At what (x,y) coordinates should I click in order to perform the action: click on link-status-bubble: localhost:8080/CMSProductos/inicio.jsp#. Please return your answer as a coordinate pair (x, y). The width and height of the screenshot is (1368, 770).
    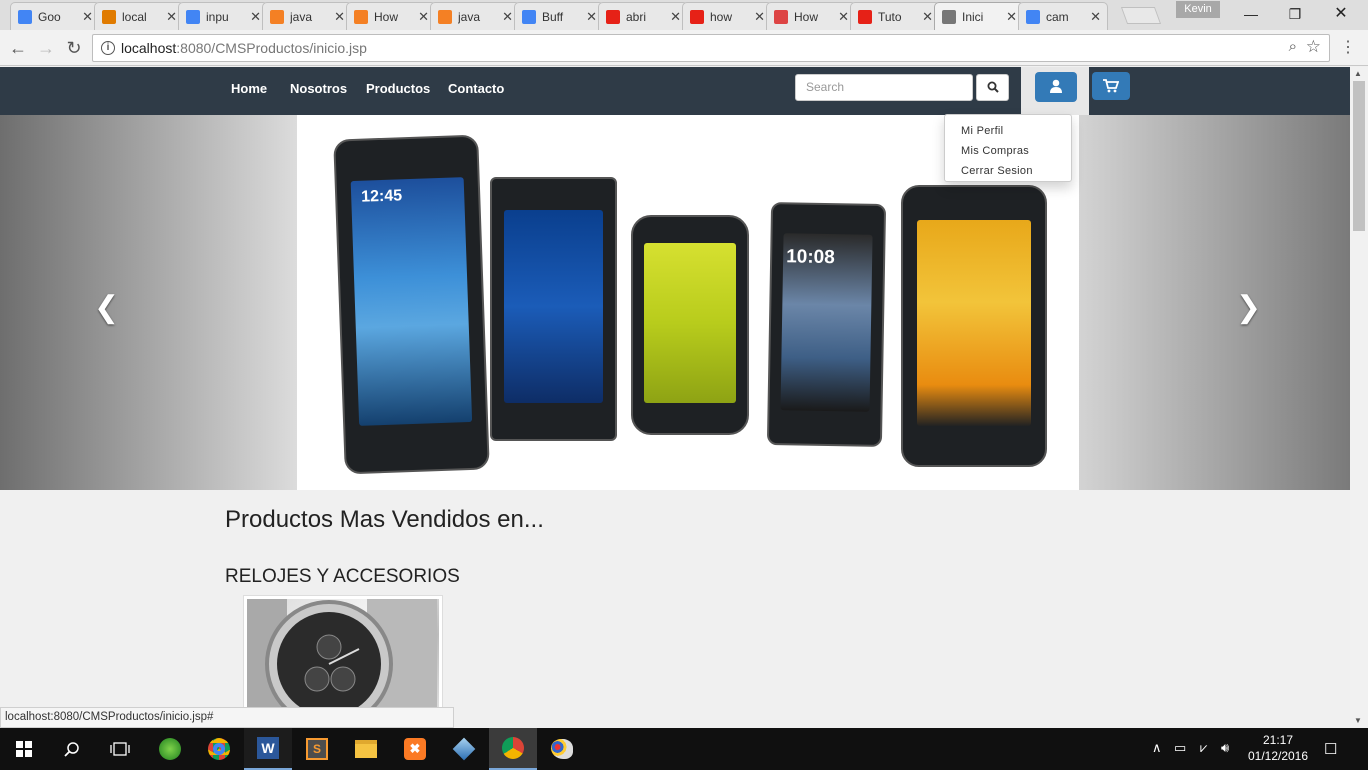
    Looking at the image, I should click on (227, 717).